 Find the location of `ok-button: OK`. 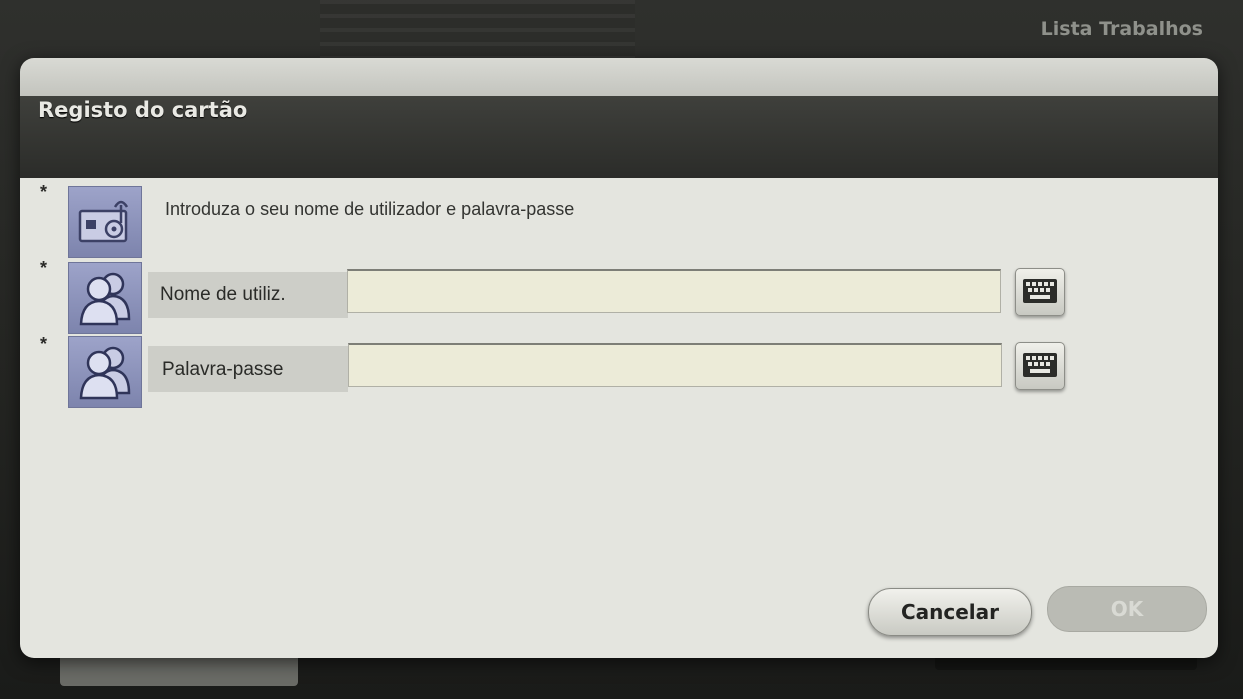

ok-button: OK is located at coordinates (1127, 609).